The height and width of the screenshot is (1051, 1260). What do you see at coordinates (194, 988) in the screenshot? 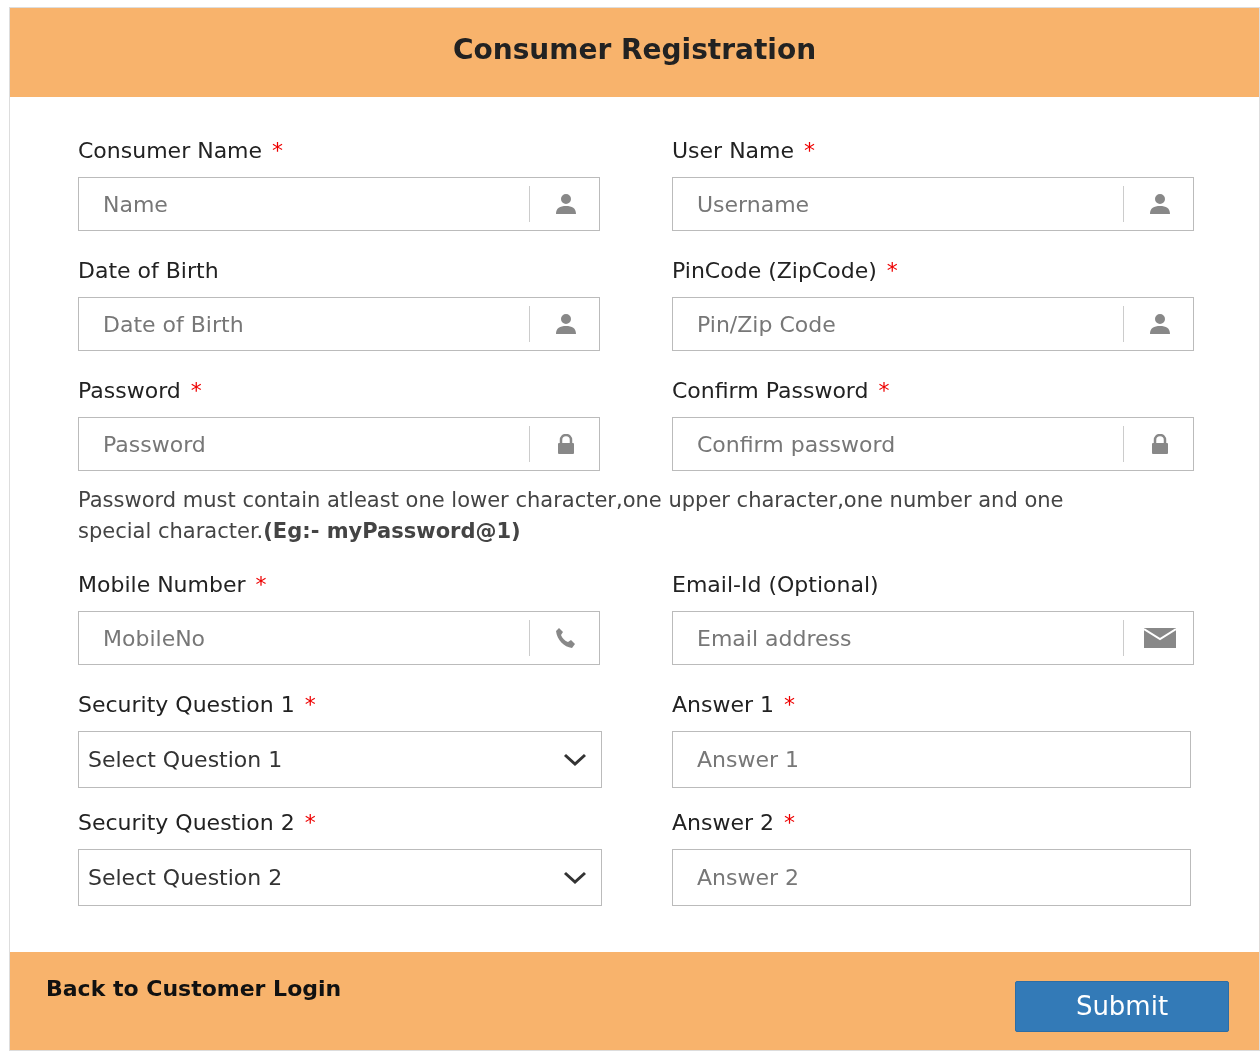
I see `back-link: Back to Customer Login` at bounding box center [194, 988].